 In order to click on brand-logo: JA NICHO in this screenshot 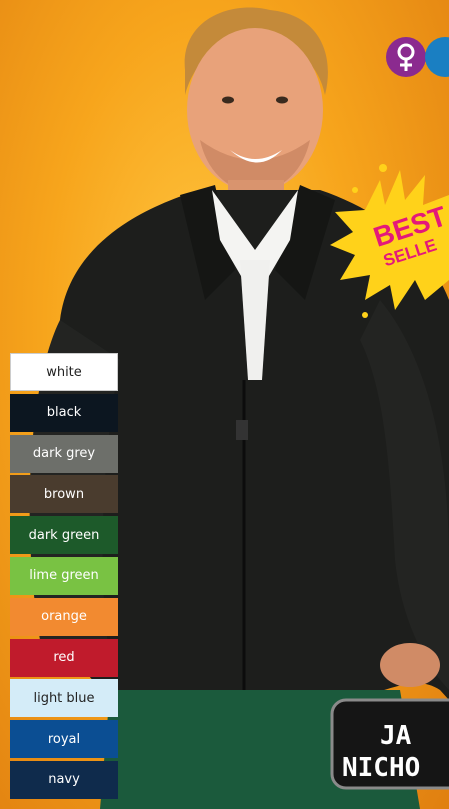, I will do `click(389, 744)`.